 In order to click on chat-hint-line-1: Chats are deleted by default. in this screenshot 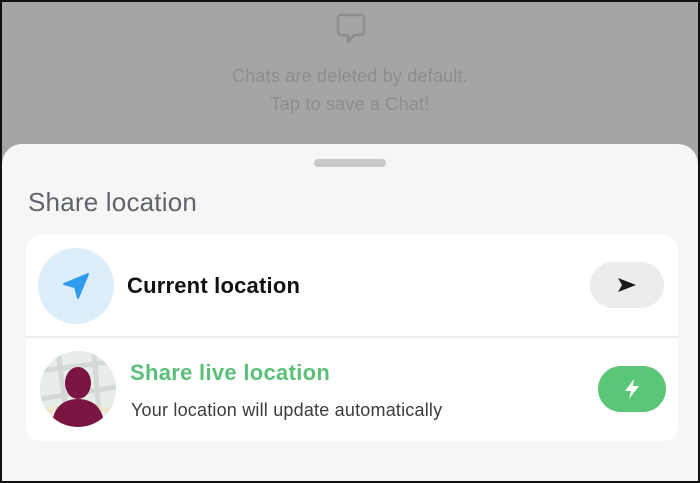, I will do `click(350, 76)`.